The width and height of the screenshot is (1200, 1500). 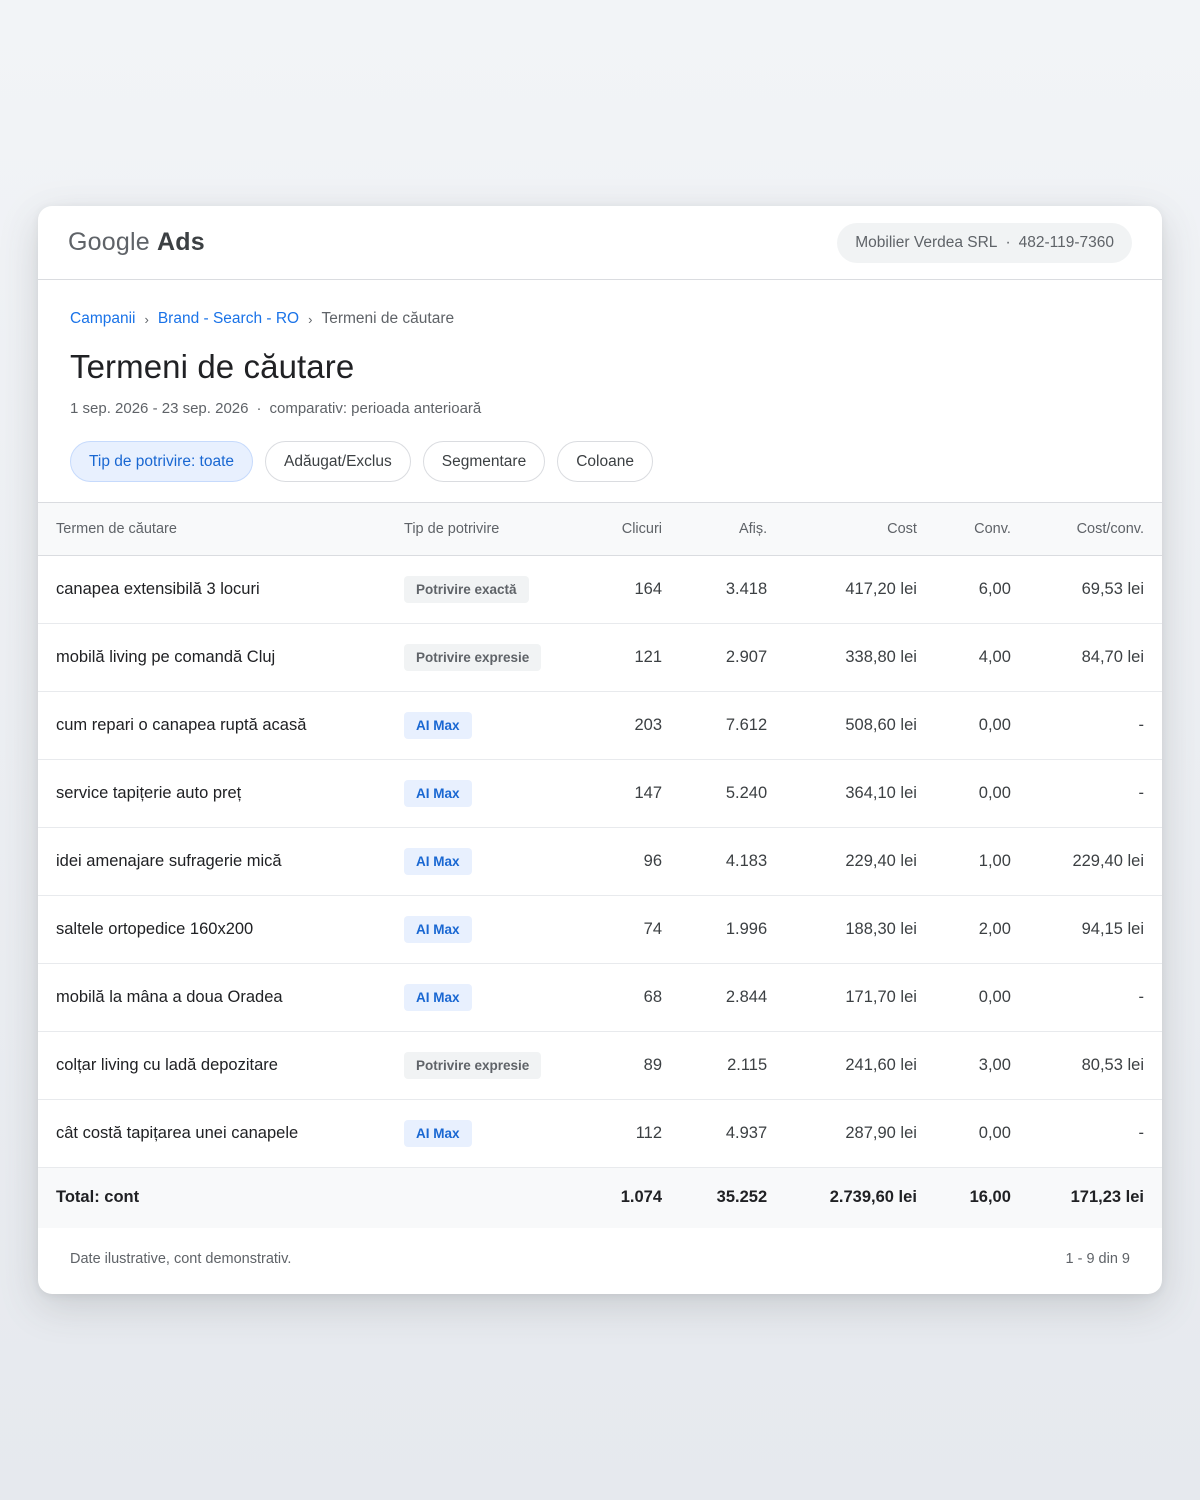 What do you see at coordinates (109, 242) in the screenshot?
I see `logo-text-google: Google` at bounding box center [109, 242].